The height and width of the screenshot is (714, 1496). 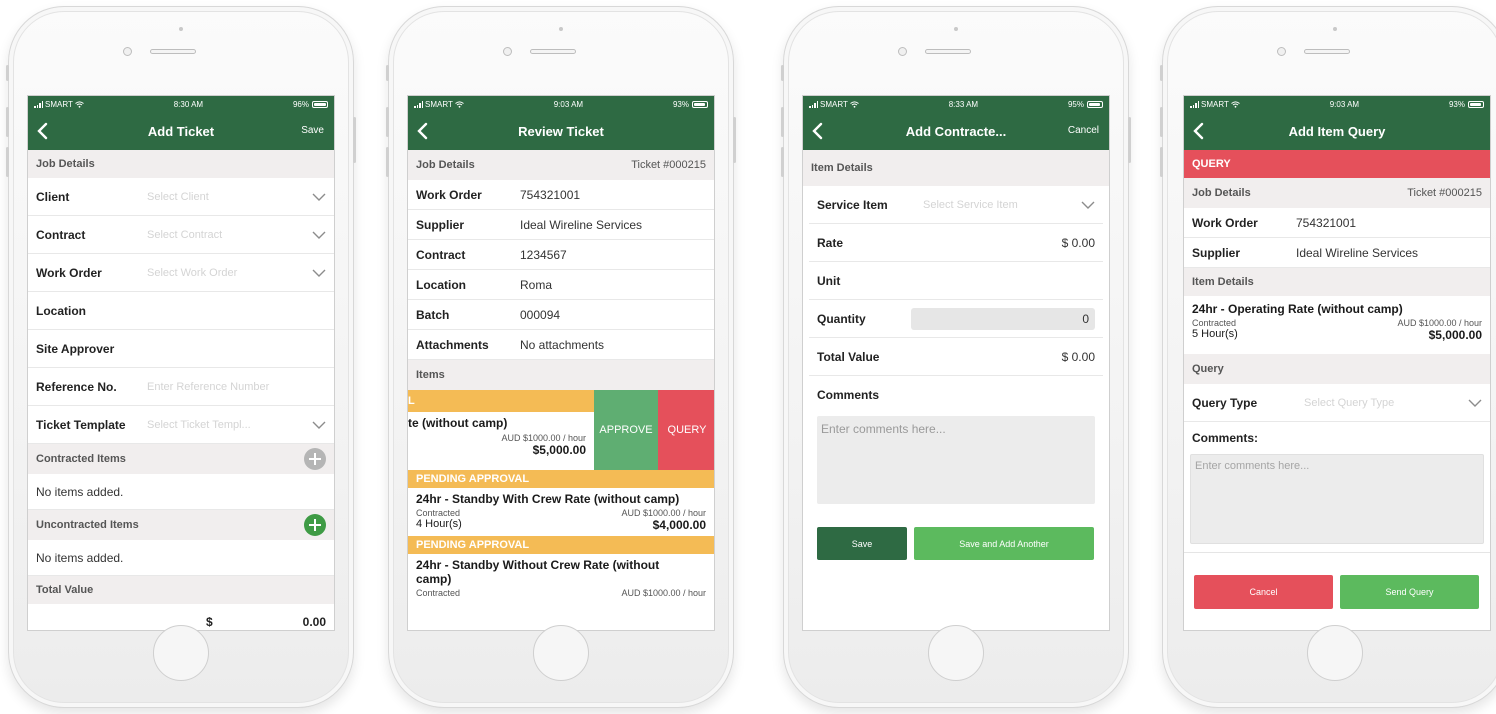 I want to click on proximity-sensor, so click(x=1335, y=29).